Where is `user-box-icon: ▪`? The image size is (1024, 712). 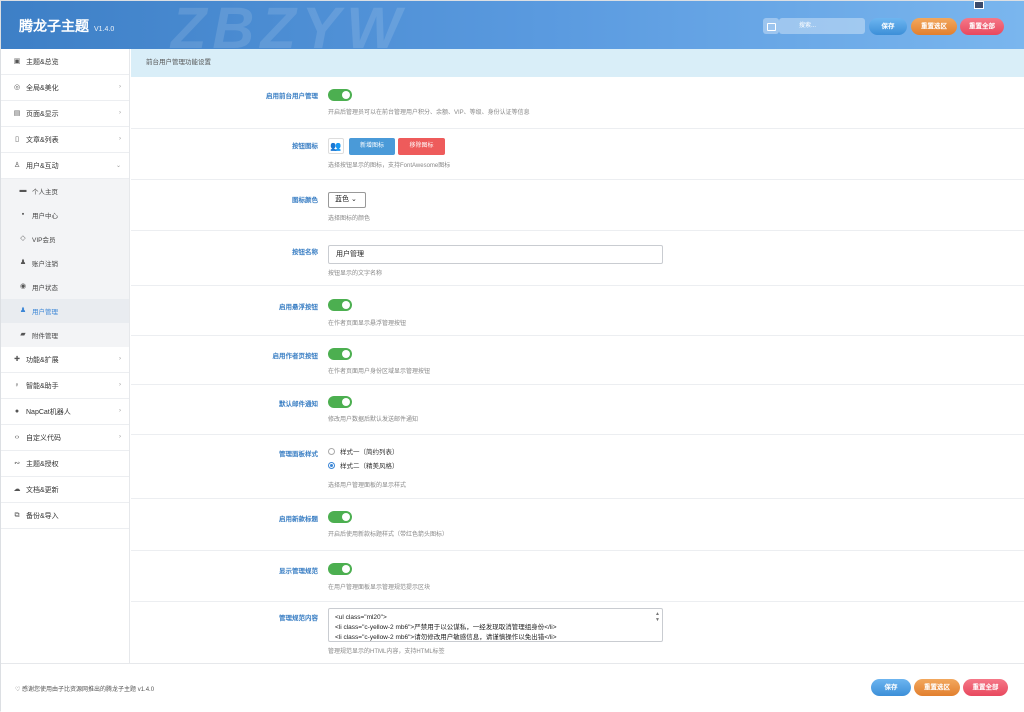
user-box-icon: ▪ is located at coordinates (23, 214).